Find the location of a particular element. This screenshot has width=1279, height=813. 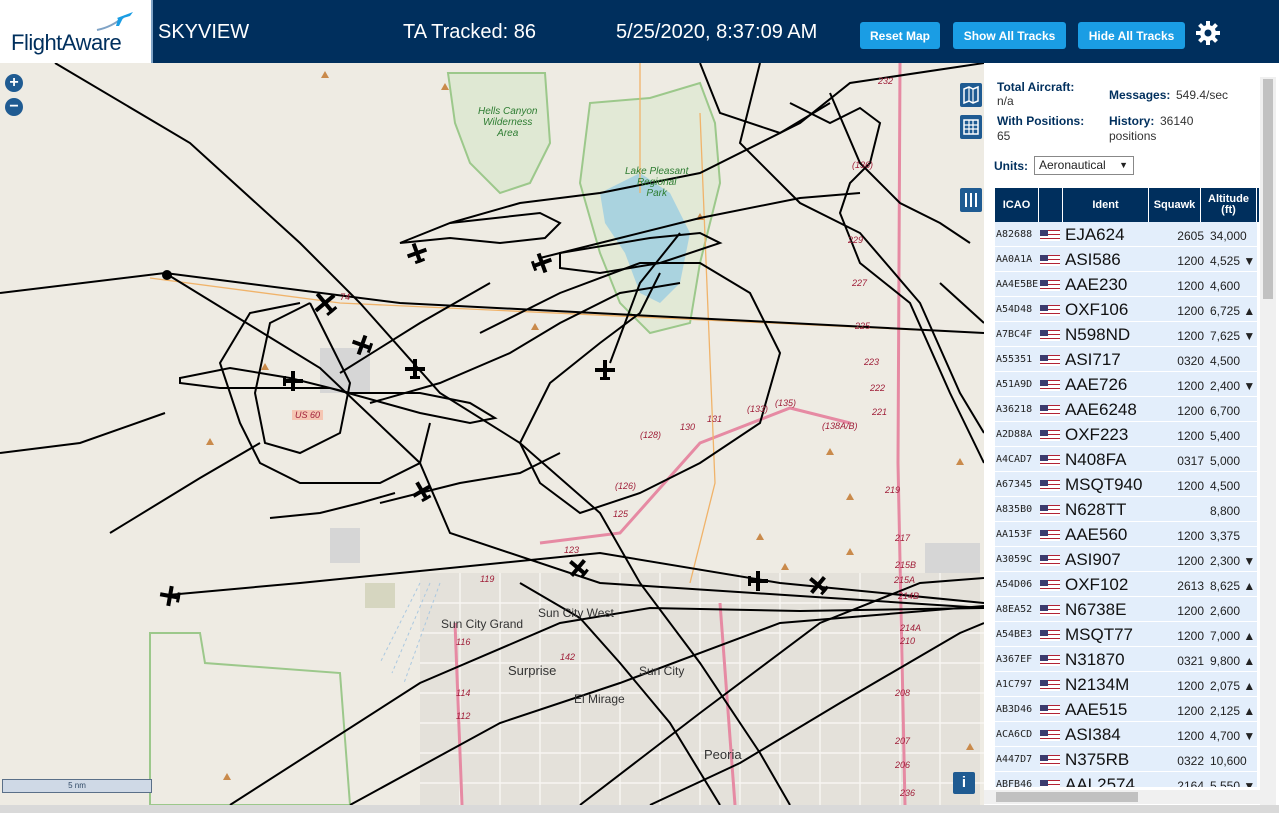

zoom-out-button: − is located at coordinates (14, 107).